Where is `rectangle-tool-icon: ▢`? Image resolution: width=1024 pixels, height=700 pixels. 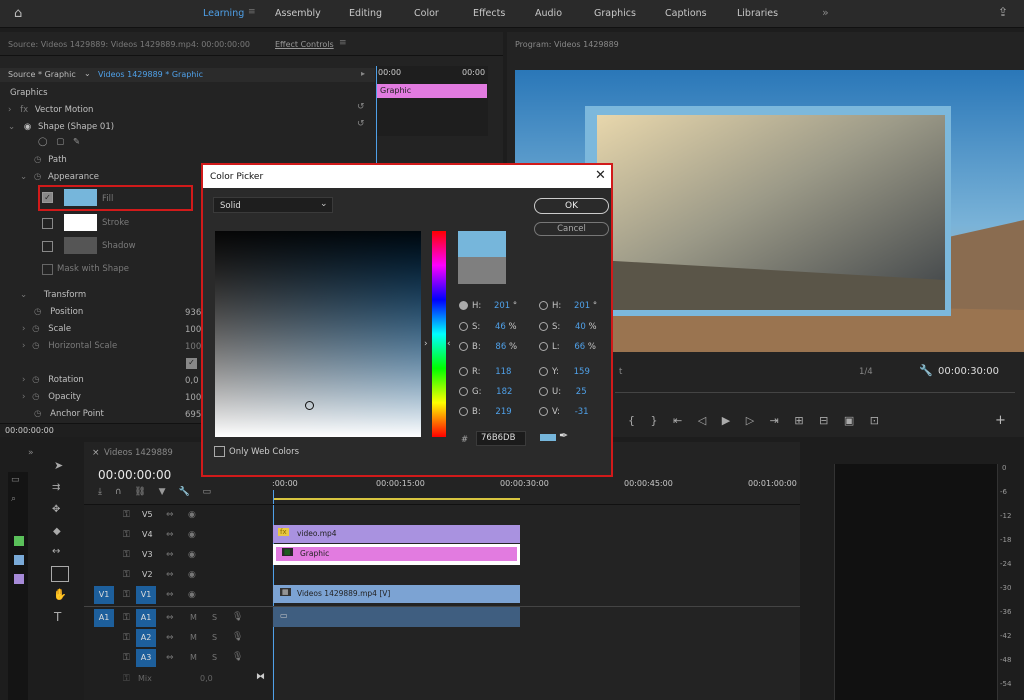
rectangle-tool-icon: ▢ is located at coordinates (60, 142).